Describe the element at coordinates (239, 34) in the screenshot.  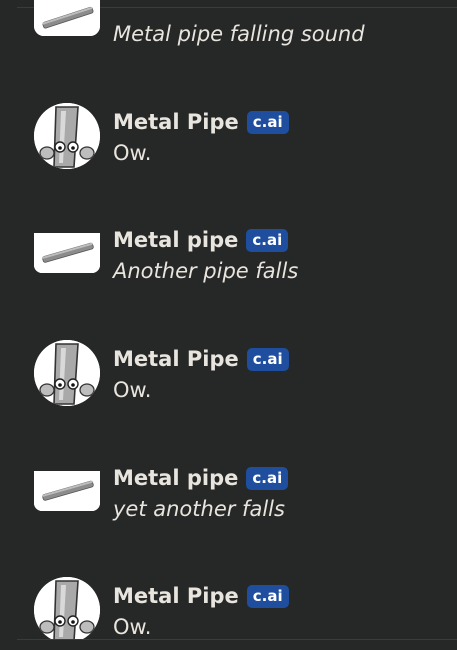
I see `message-text: Metal pipe falling sound` at that location.